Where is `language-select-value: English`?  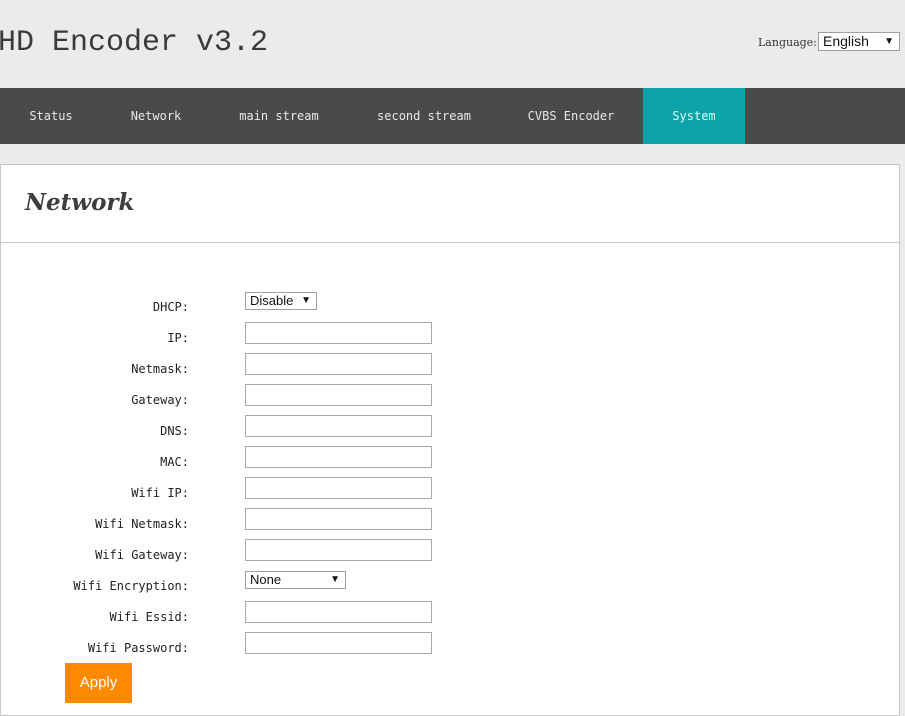 language-select-value: English is located at coordinates (846, 41).